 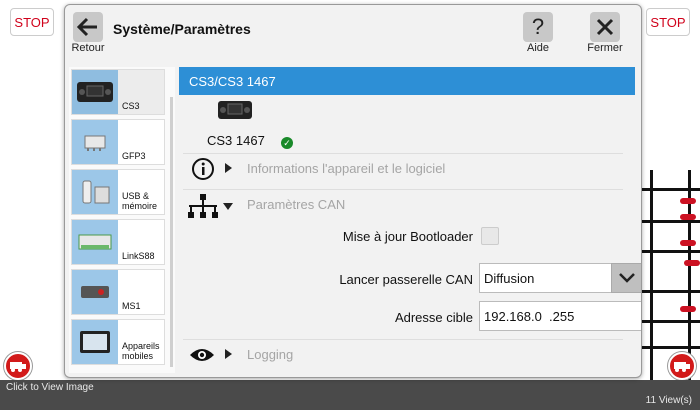 I want to click on back-button, so click(x=88, y=27).